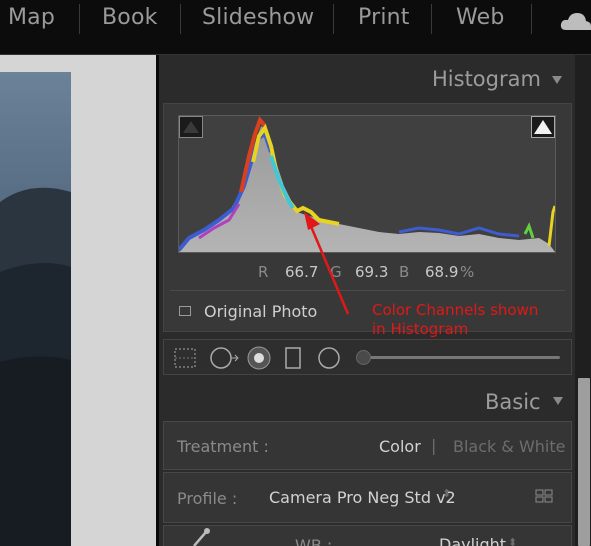 Image resolution: width=591 pixels, height=546 pixels. I want to click on photo-preview, so click(35, 309).